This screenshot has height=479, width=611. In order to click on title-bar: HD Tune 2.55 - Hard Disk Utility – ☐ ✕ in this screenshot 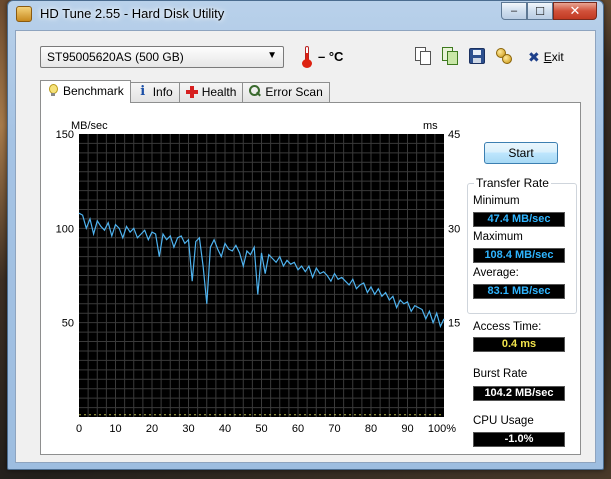, I will do `click(305, 14)`.